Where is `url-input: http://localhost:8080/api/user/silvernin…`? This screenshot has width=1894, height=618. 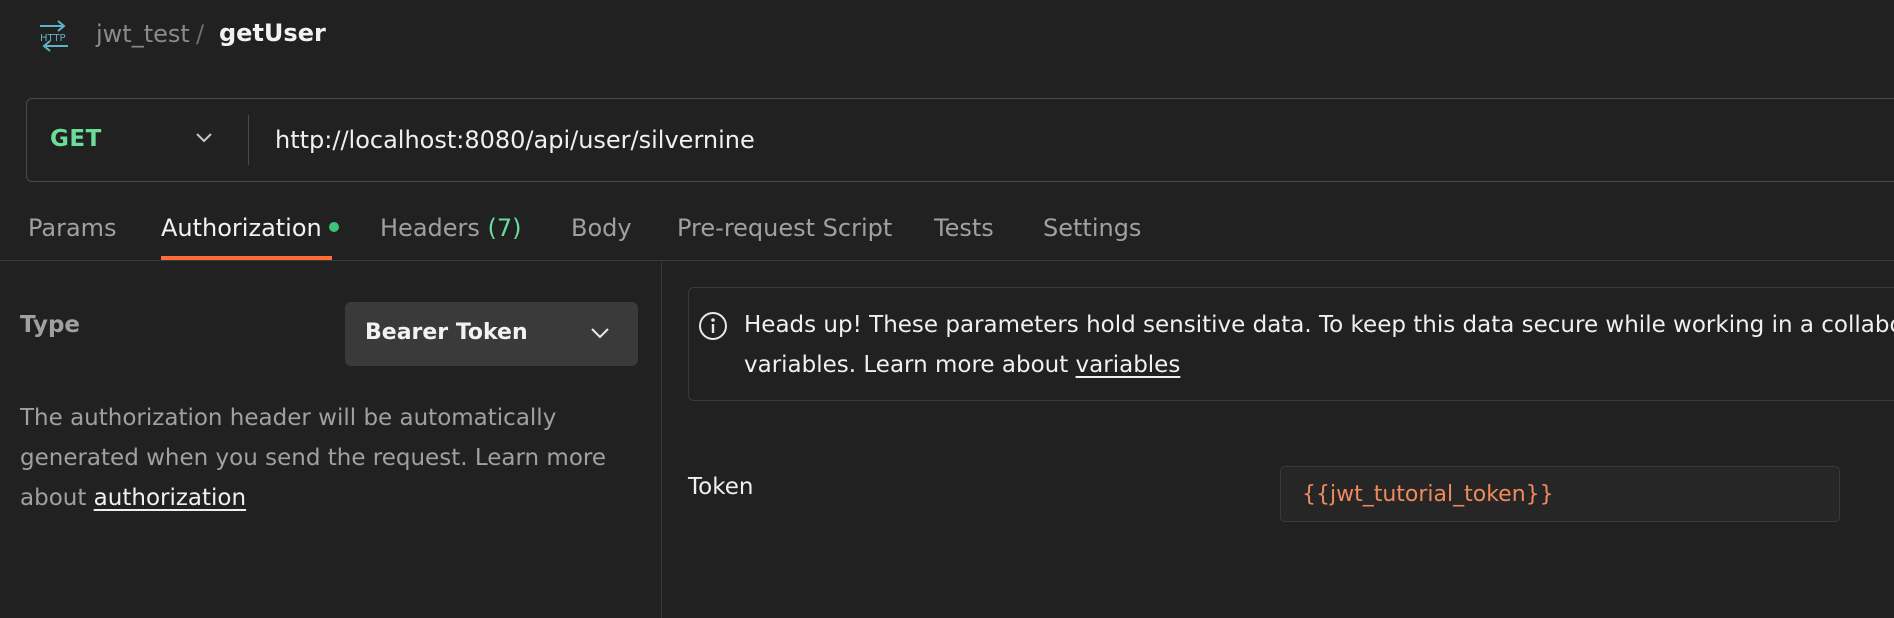
url-input: http://localhost:8080/api/user/silvernin… is located at coordinates (515, 140).